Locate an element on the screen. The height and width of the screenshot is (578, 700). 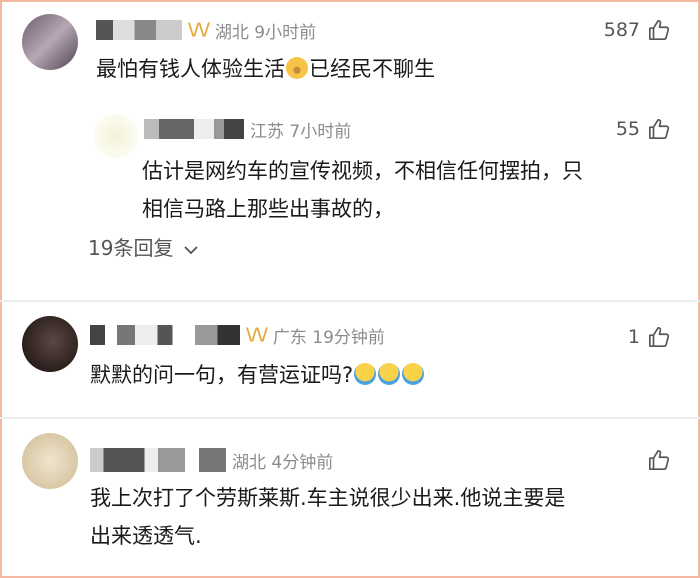
like-count: 587 is located at coordinates (621, 30).